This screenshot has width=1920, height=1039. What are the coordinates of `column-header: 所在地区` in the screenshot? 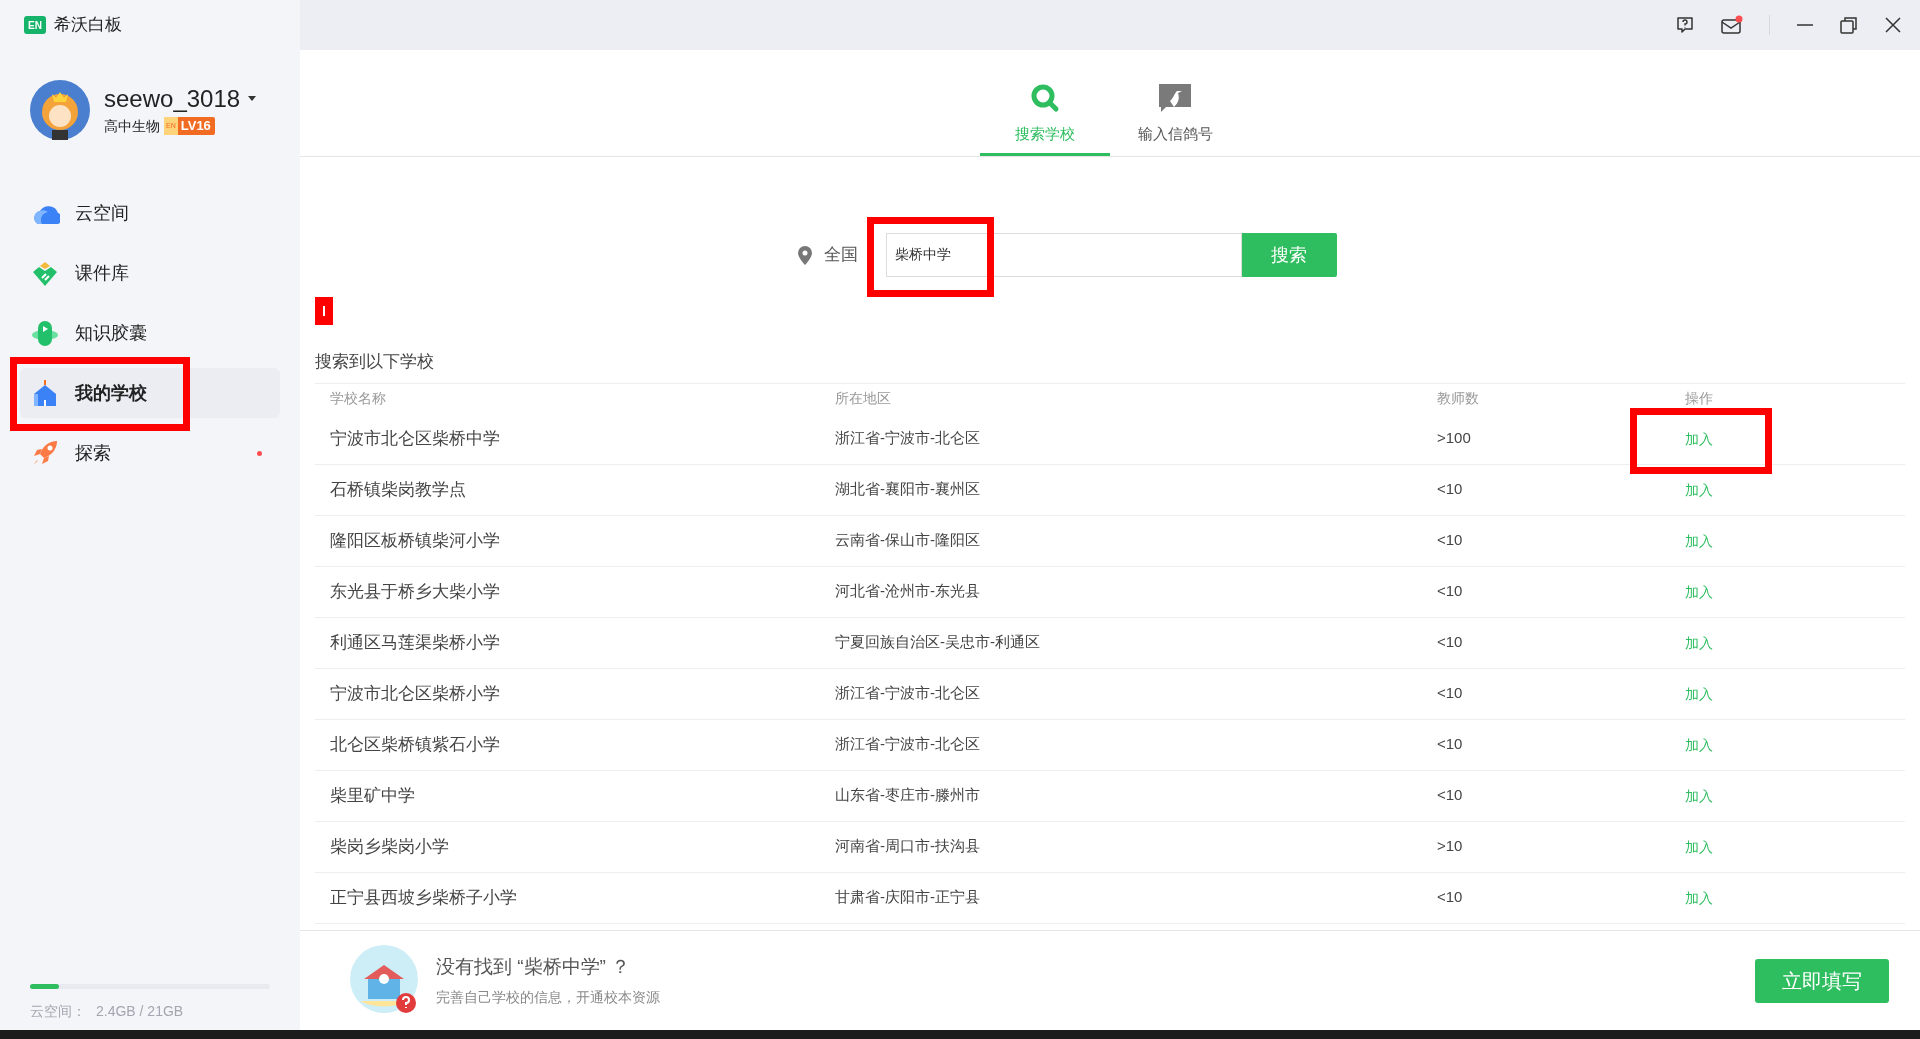 It's located at (863, 398).